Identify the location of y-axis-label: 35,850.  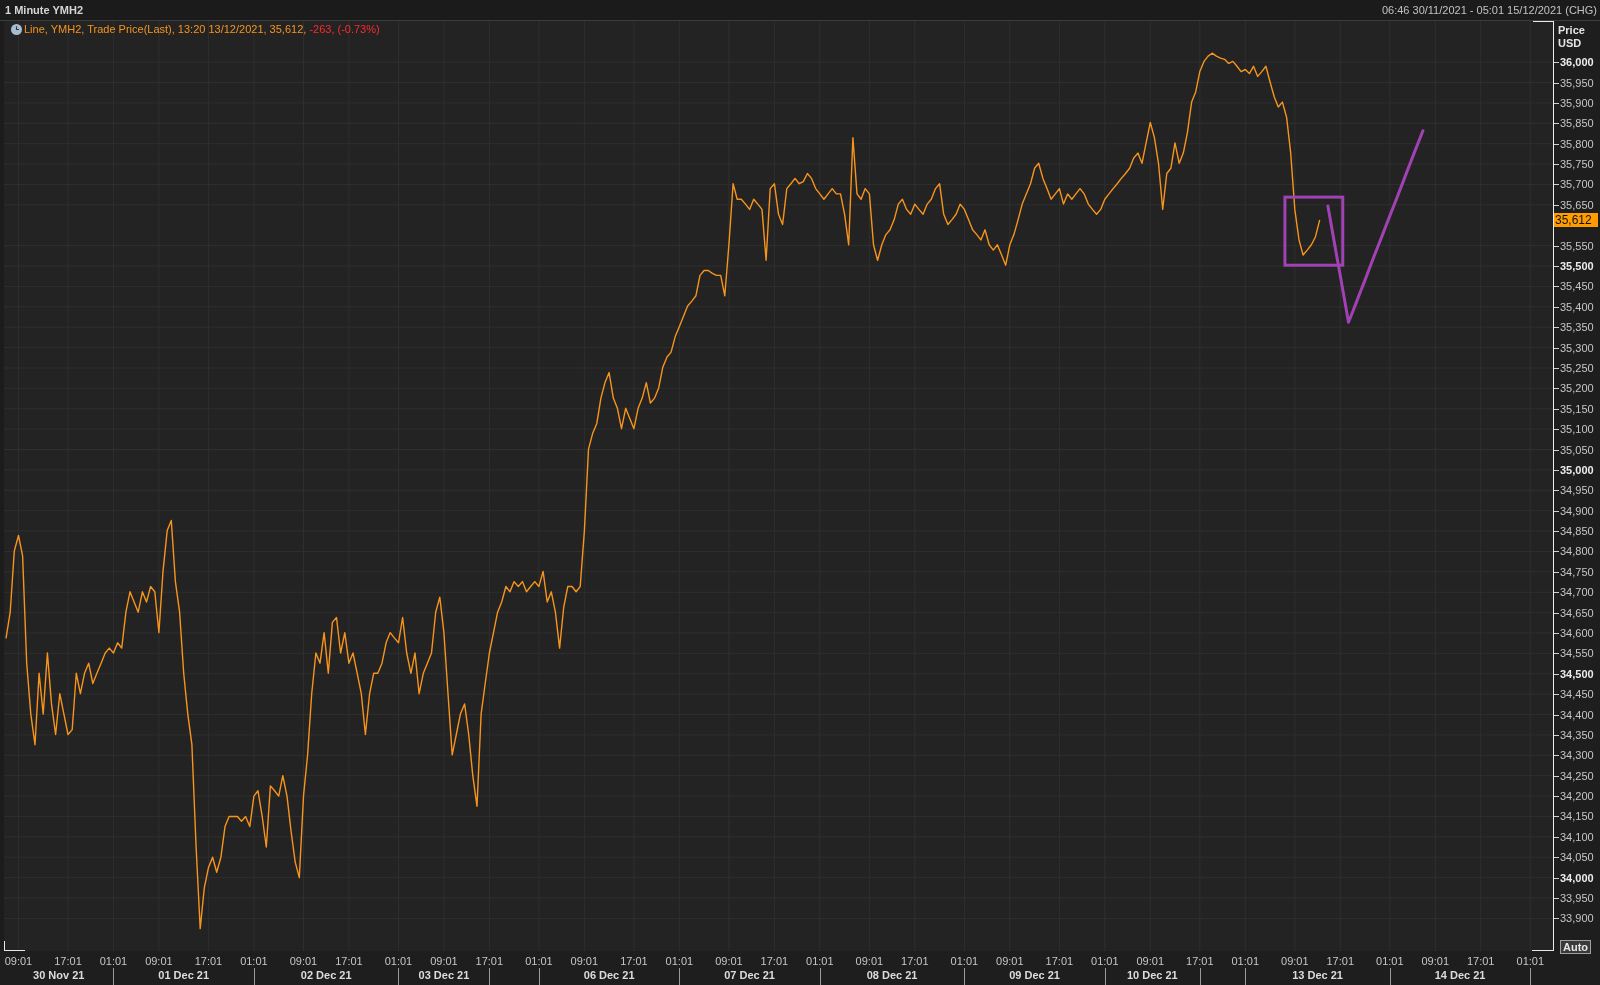
(1577, 124).